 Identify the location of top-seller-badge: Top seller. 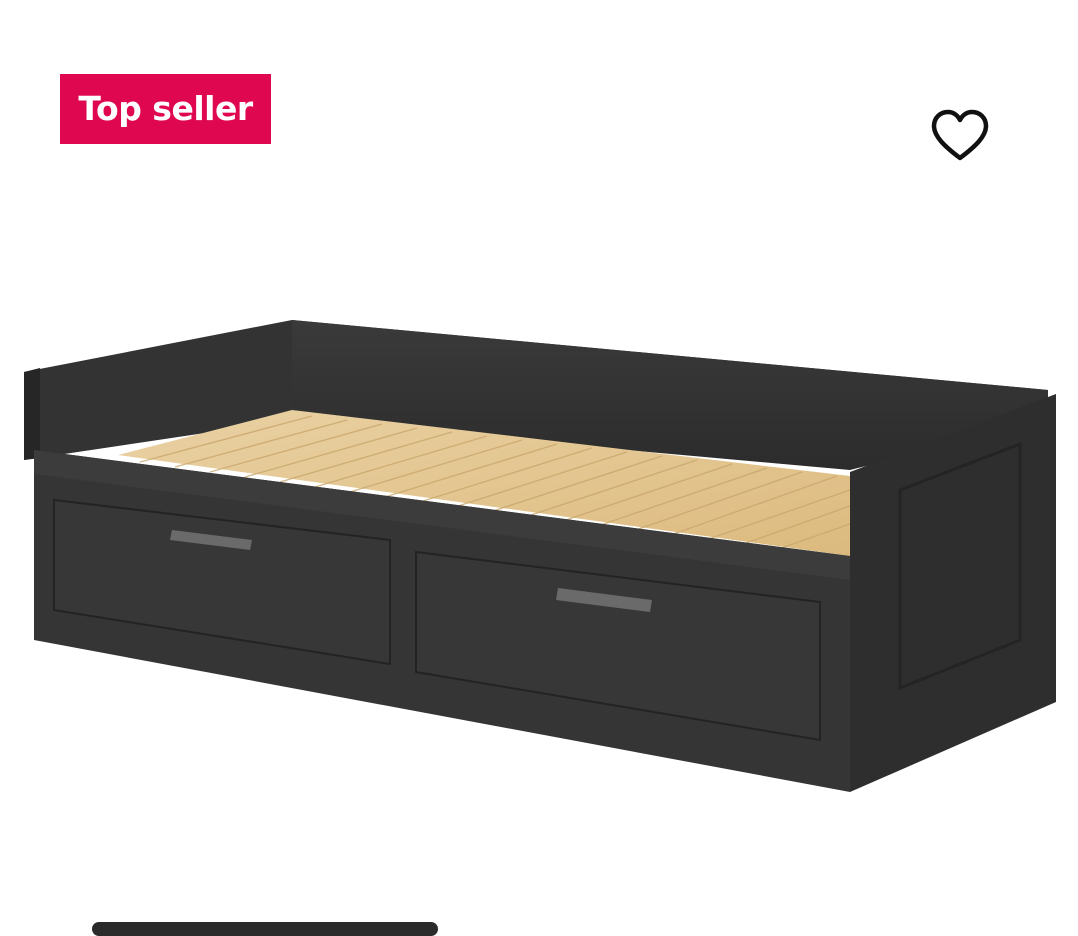
(165, 109).